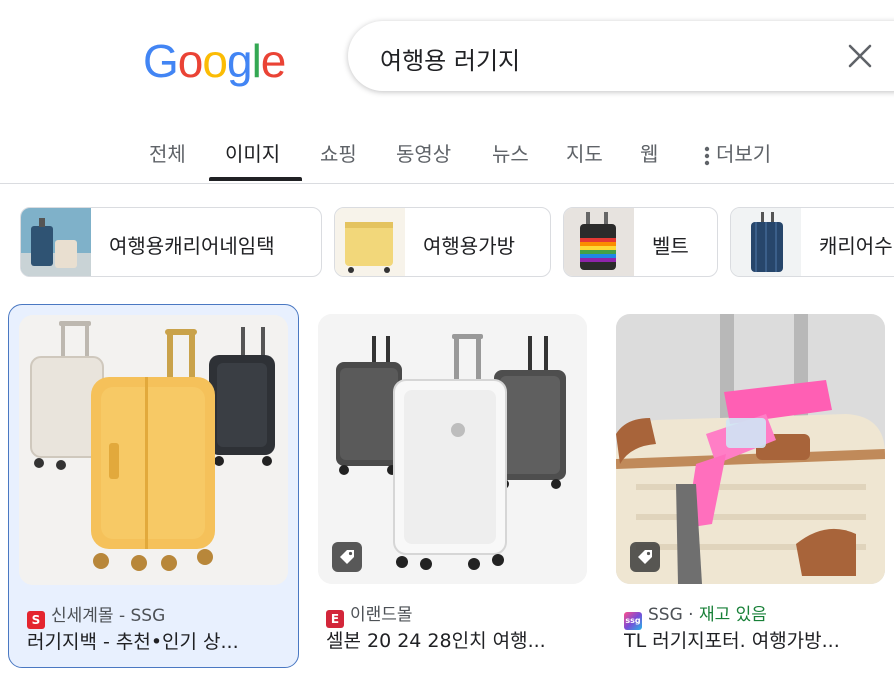 This screenshot has height=675, width=894. I want to click on tab-news: 뉴스, so click(510, 152).